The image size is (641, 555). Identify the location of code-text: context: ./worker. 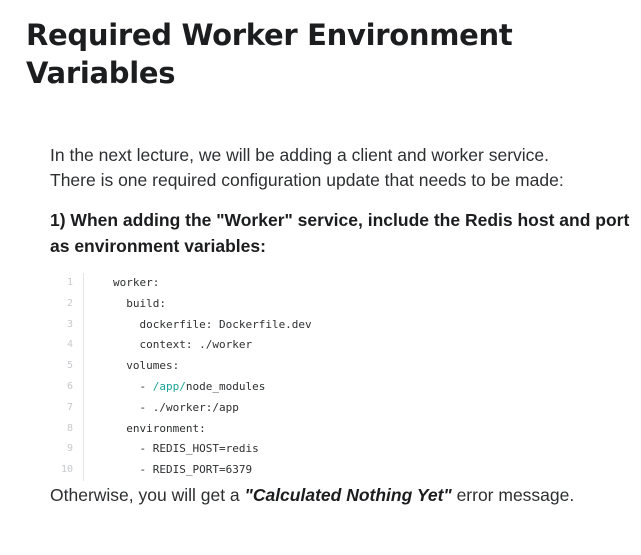
(183, 345).